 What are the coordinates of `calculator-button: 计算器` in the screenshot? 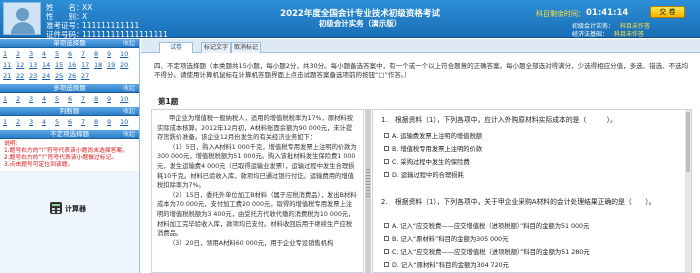 It's located at (70, 208).